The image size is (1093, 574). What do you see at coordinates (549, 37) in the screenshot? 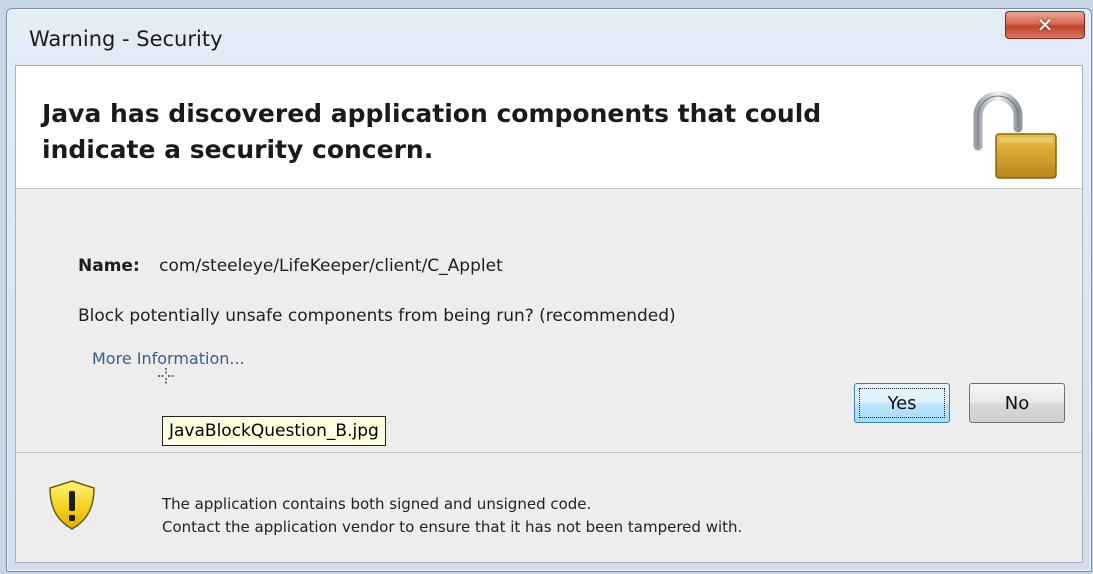
I see `title-bar: Warning - Security ✕` at bounding box center [549, 37].